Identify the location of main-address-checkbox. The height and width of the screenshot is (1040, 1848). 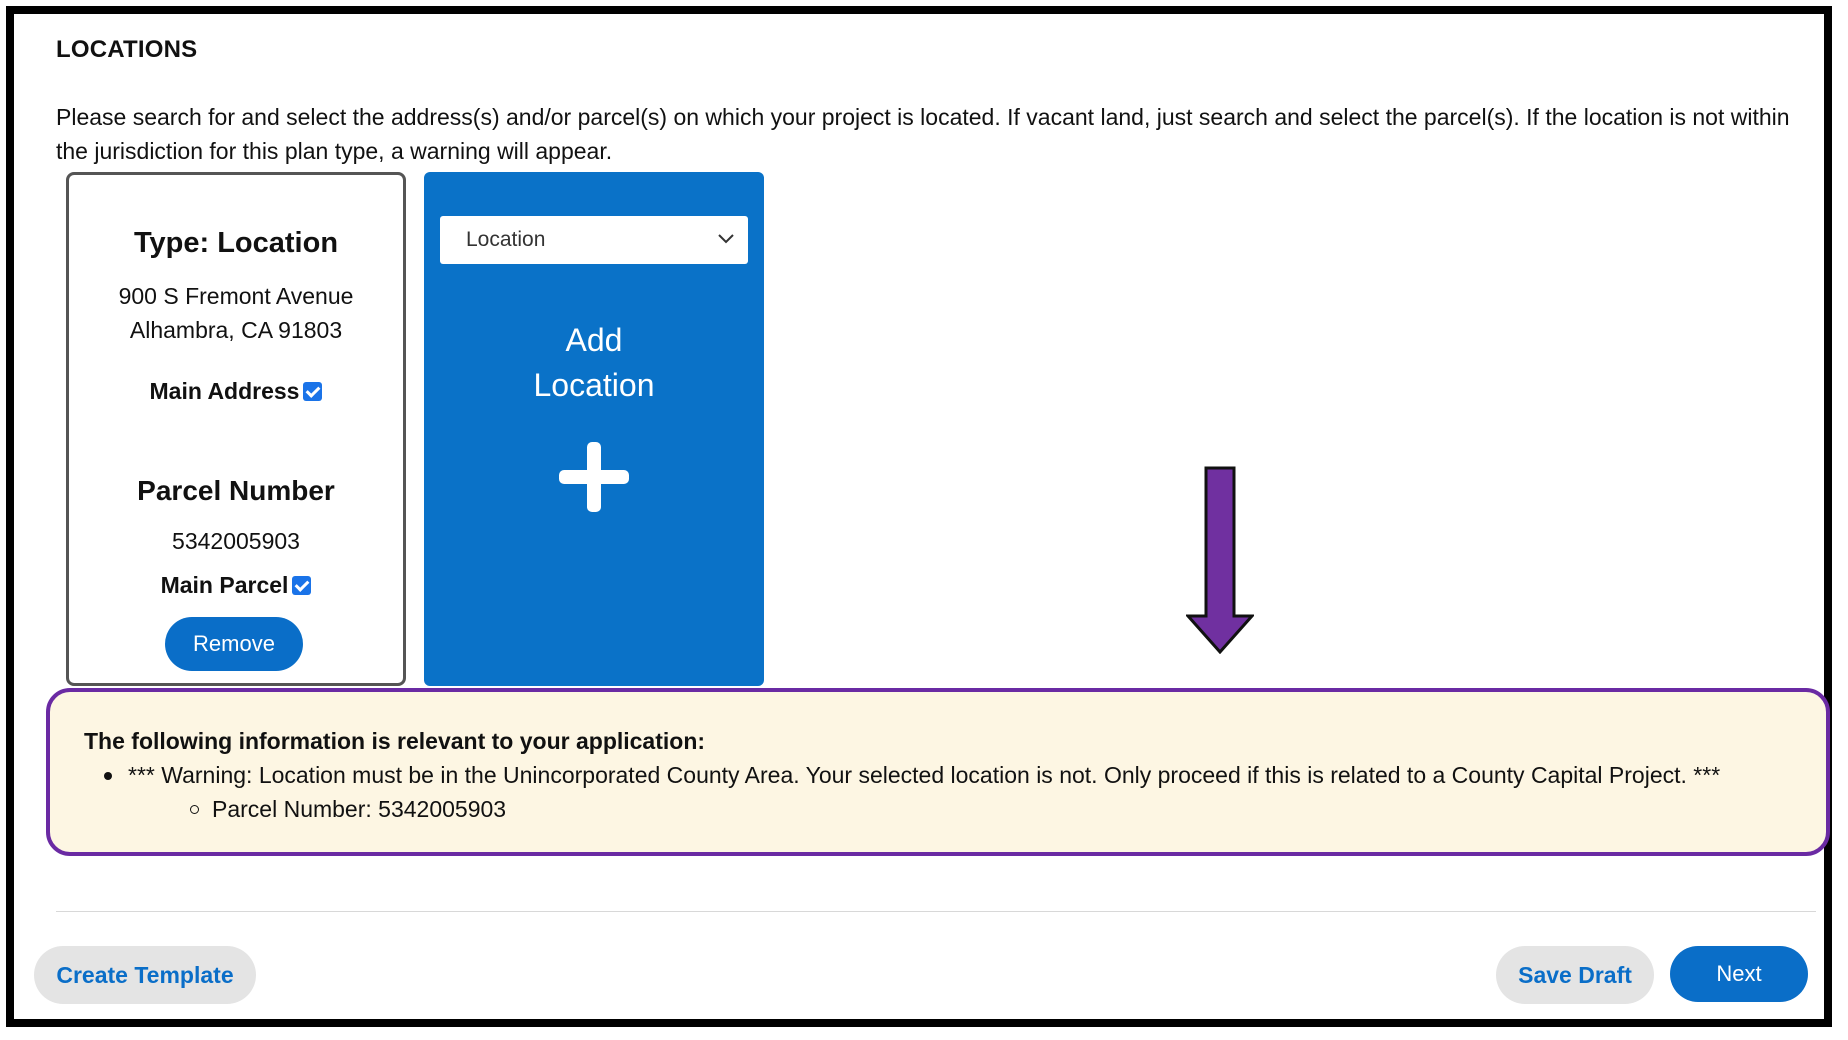
(313, 391).